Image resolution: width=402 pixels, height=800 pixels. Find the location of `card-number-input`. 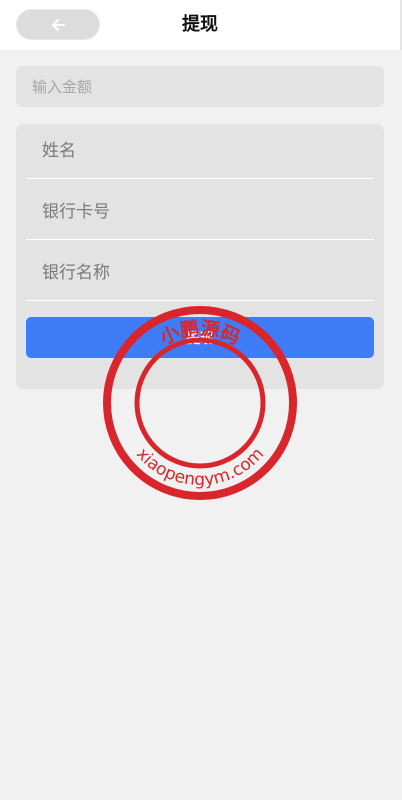

card-number-input is located at coordinates (200, 212).